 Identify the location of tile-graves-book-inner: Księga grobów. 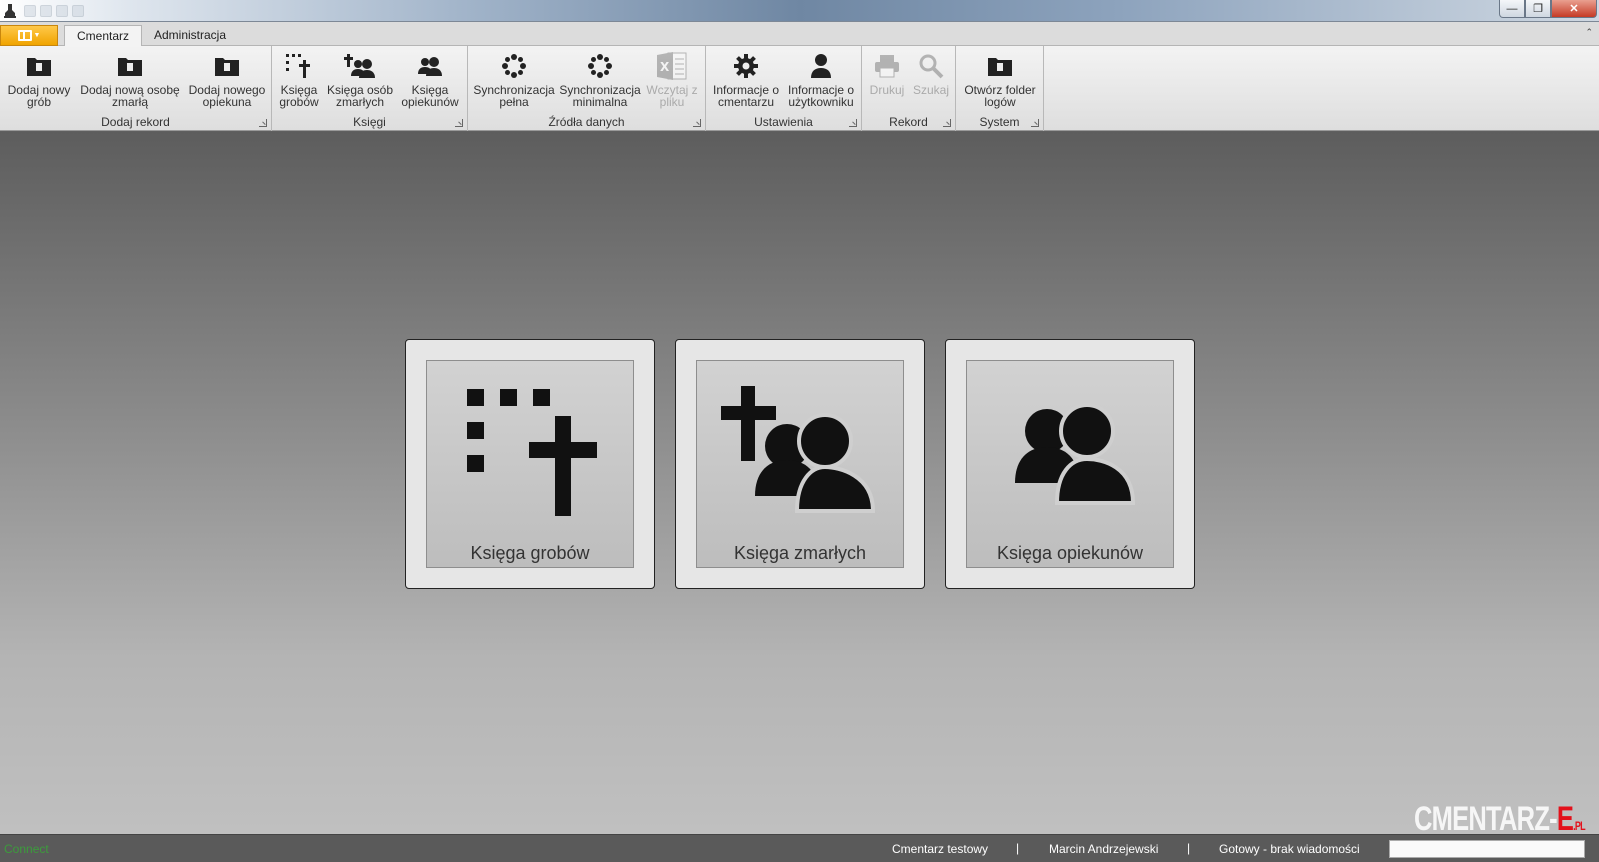
(530, 464).